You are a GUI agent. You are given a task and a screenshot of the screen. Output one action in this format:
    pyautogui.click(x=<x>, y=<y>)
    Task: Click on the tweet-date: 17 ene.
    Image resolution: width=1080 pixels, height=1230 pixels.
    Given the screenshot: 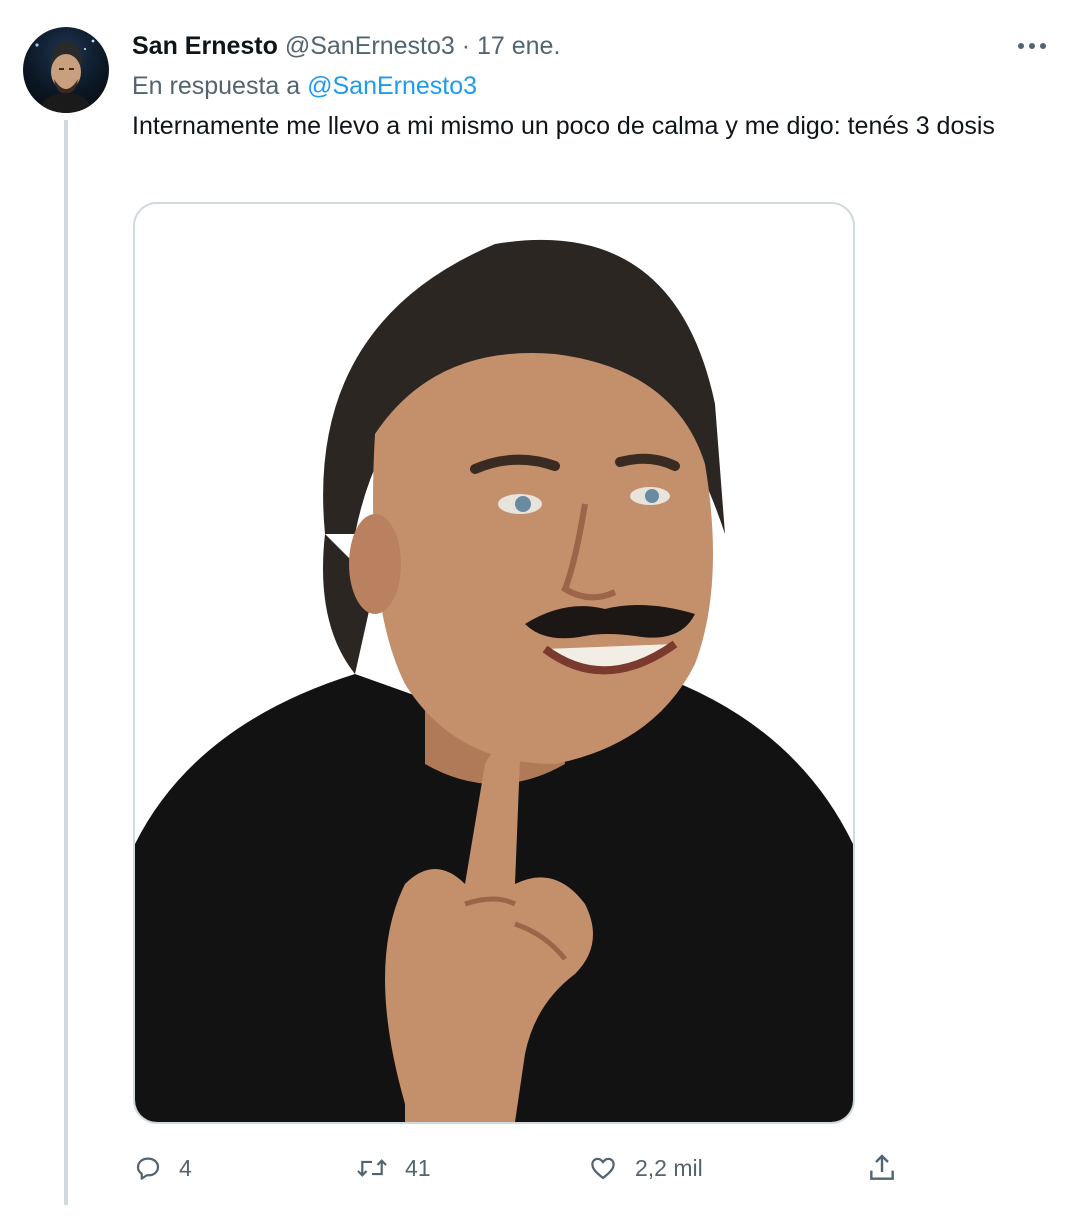 What is the action you would take?
    pyautogui.click(x=518, y=46)
    